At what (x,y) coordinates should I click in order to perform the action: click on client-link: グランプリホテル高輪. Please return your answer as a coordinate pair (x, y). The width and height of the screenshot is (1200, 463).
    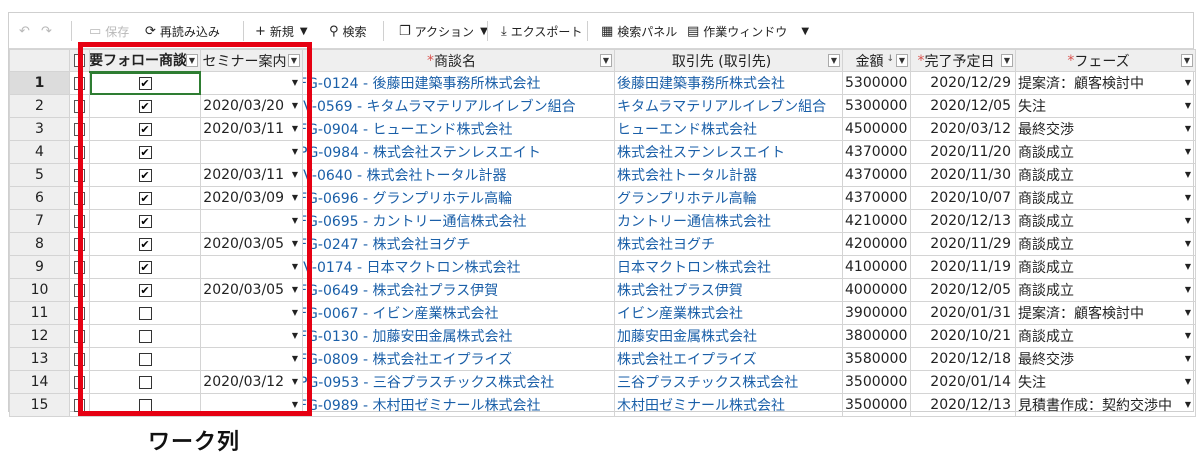
    Looking at the image, I should click on (728, 198).